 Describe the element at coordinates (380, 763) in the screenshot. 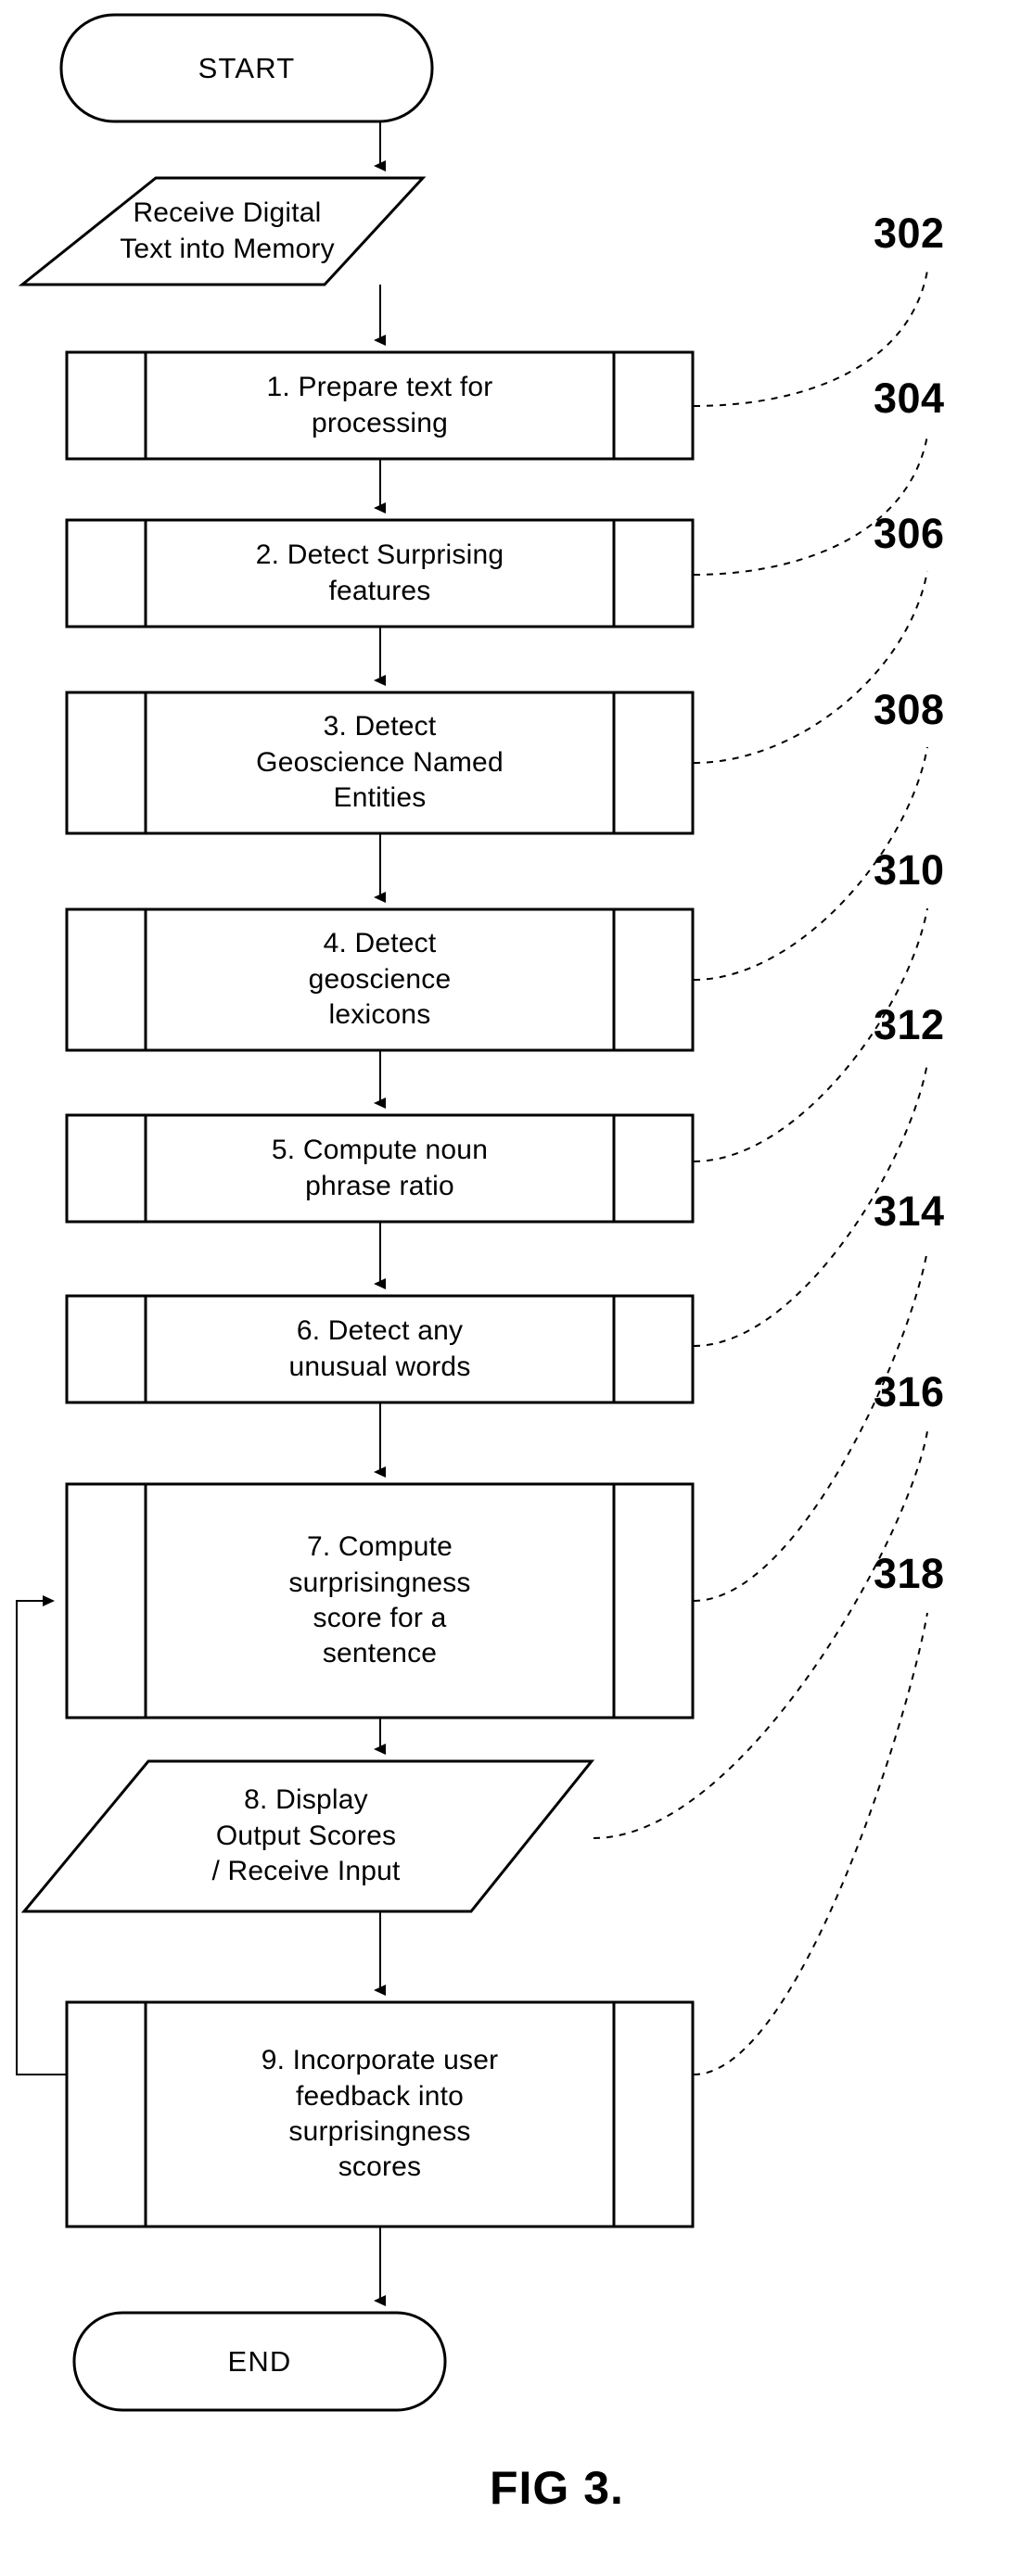

I see `node-step-3-shape` at that location.